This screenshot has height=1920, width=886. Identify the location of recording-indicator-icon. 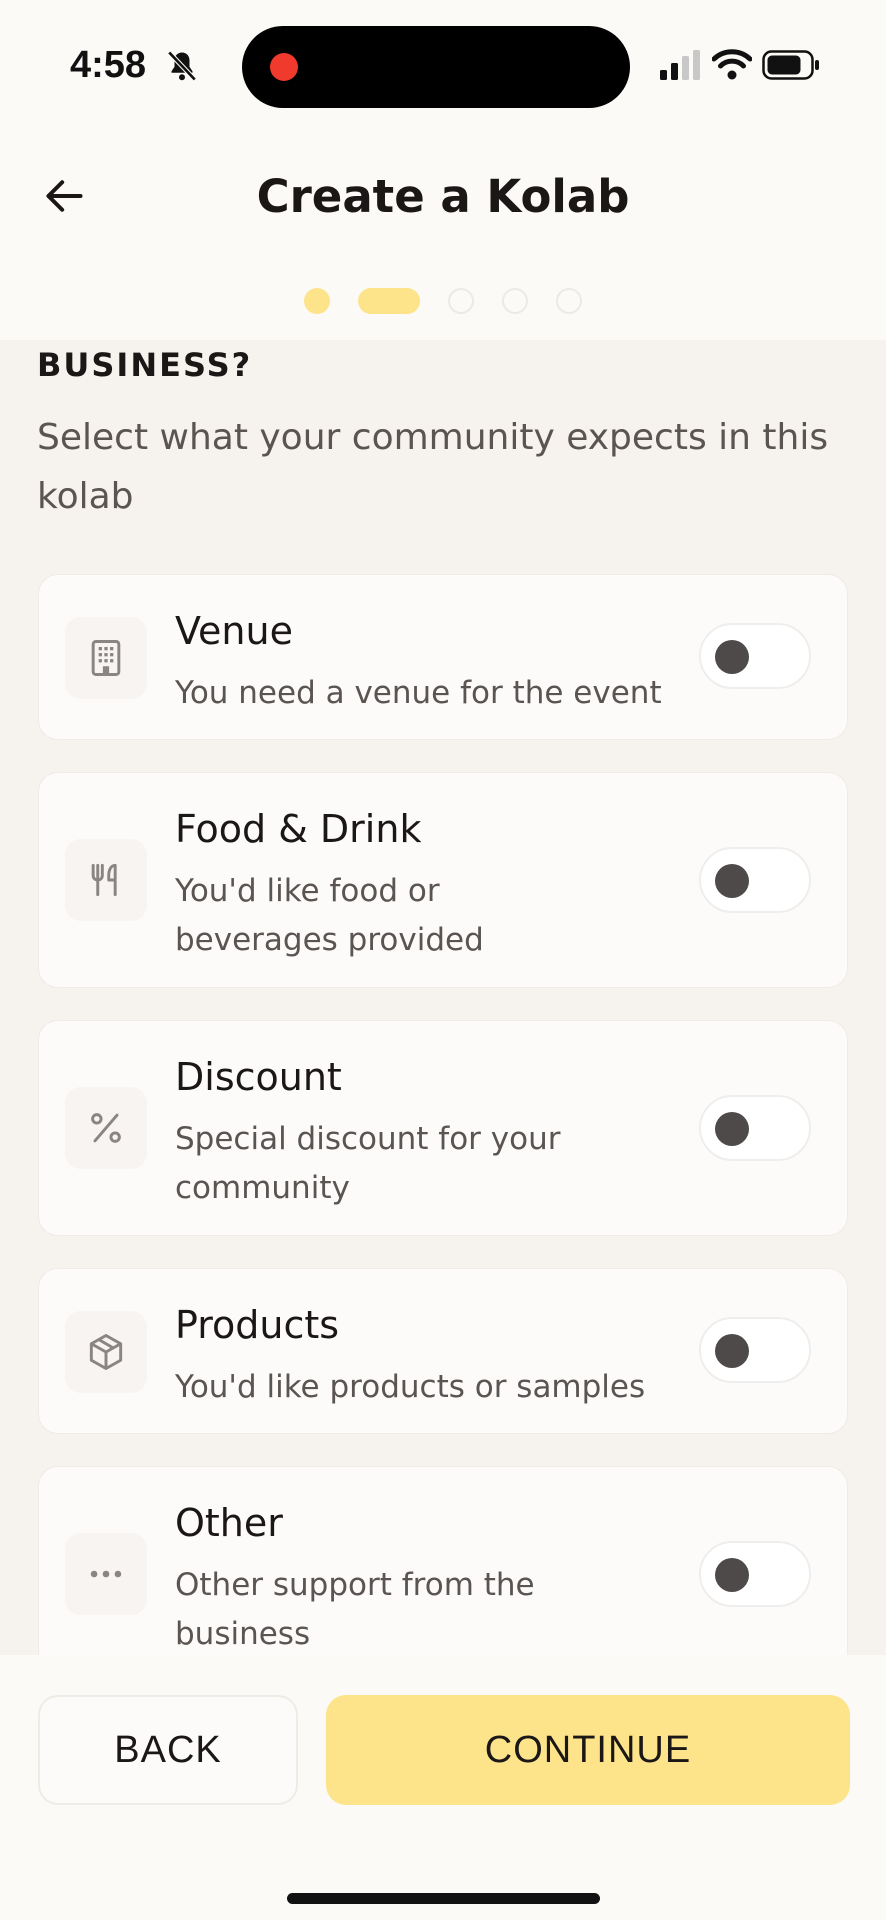
(284, 67).